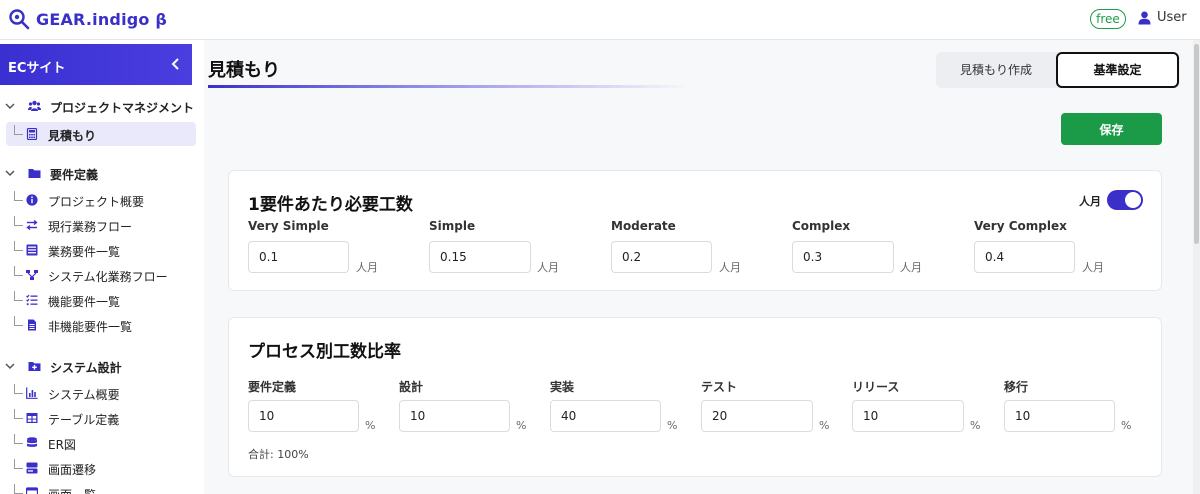 This screenshot has height=494, width=1200. What do you see at coordinates (1090, 201) in the screenshot?
I see `unit-toggle-label: 人月` at bounding box center [1090, 201].